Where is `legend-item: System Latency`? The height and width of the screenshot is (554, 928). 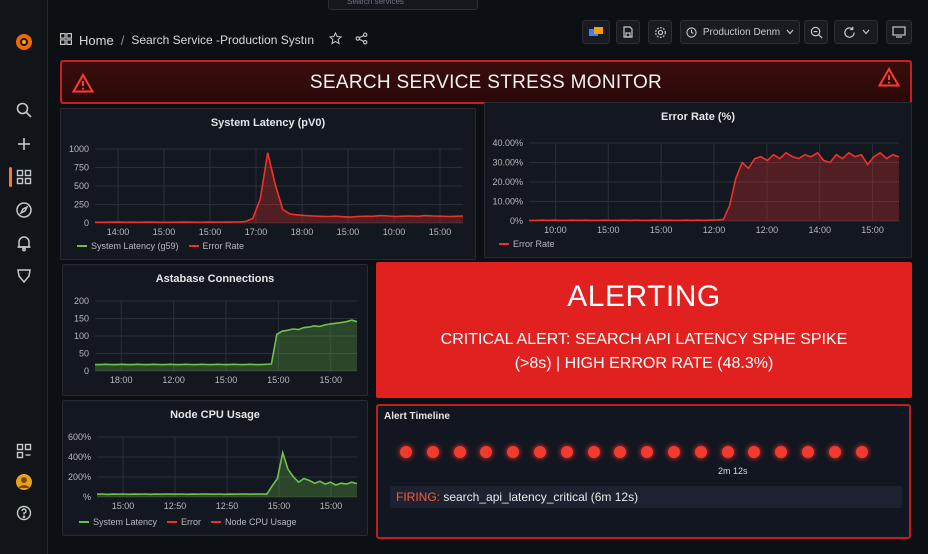 legend-item: System Latency is located at coordinates (118, 522).